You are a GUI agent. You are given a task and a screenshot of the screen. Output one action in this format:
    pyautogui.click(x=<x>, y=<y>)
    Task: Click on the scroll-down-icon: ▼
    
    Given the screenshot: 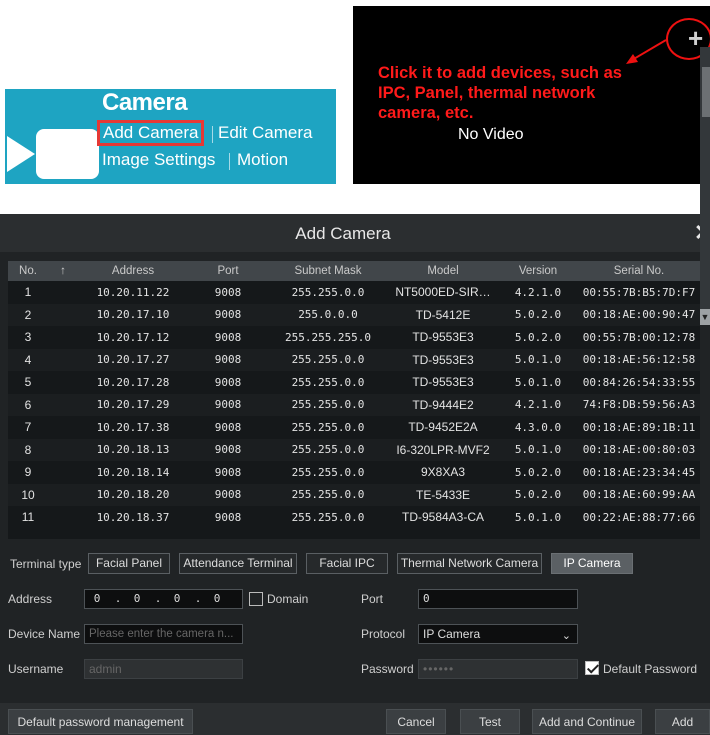 What is the action you would take?
    pyautogui.click(x=705, y=317)
    